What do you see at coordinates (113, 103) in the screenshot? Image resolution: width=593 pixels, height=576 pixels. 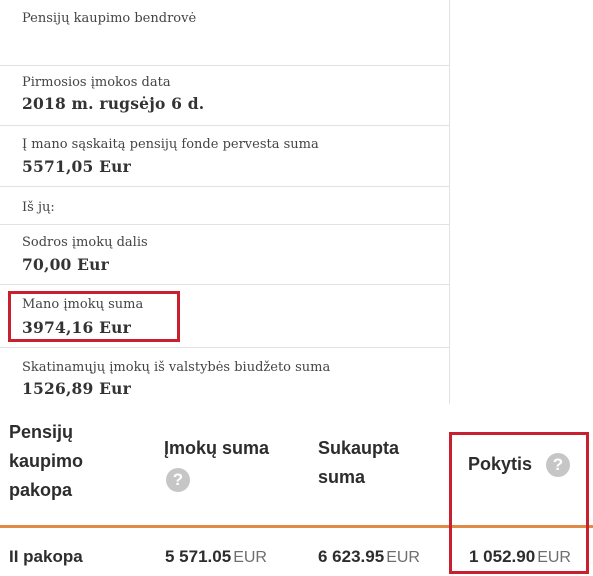 I see `first-payment-value: 2018 m. rugsėjo 6 d.` at bounding box center [113, 103].